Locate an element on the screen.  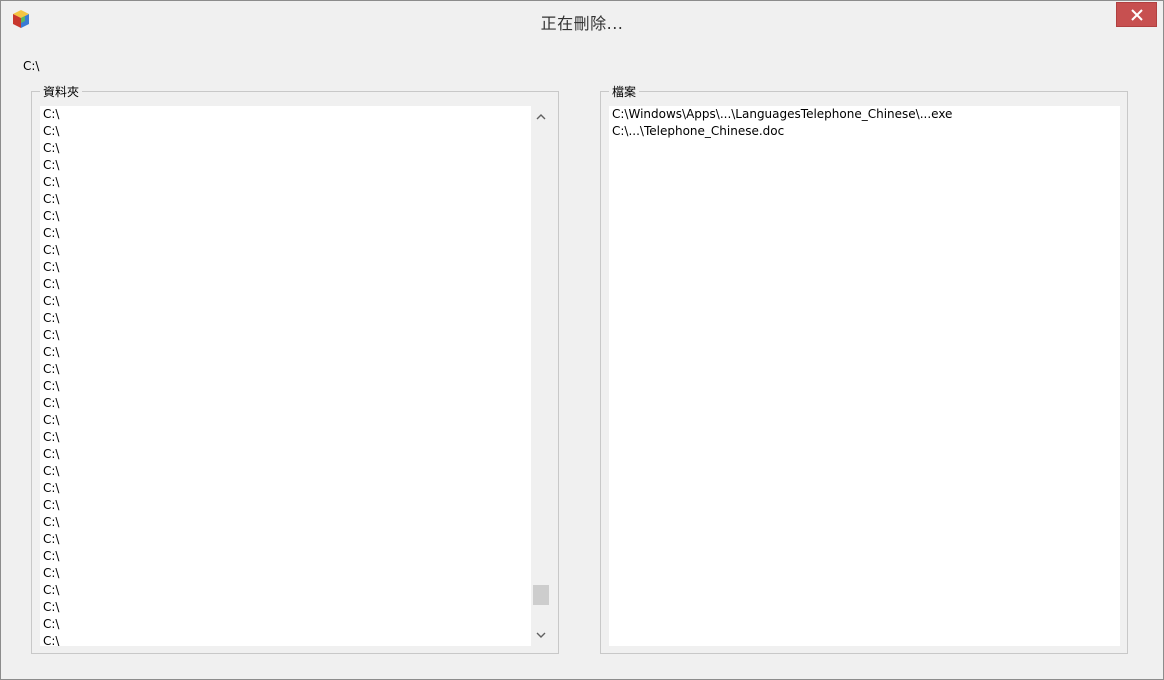
current-path-label: C:\ is located at coordinates (31, 66).